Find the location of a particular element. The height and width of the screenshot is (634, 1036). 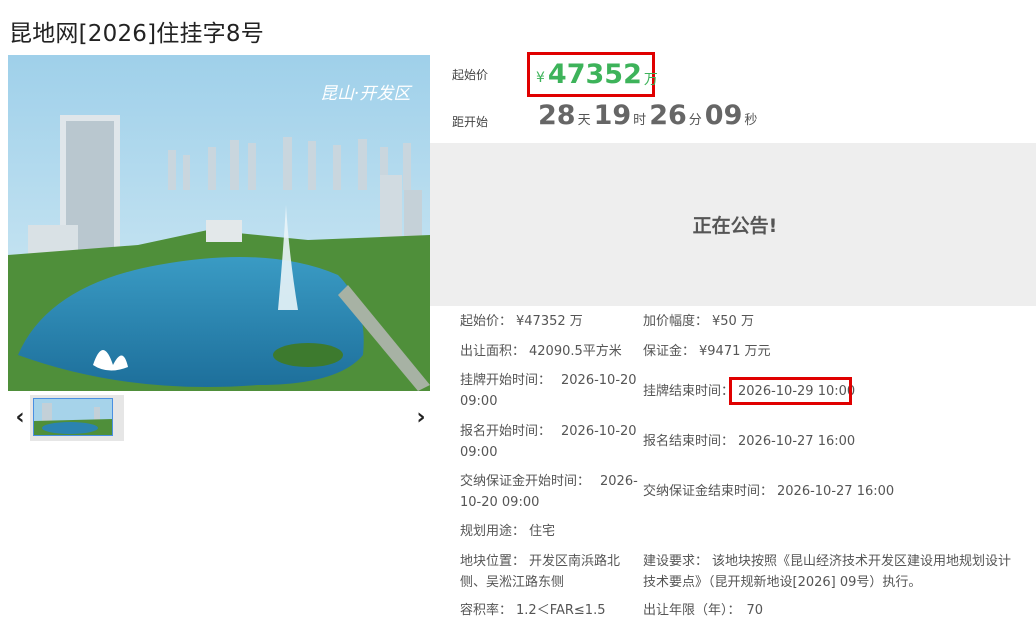

detail-label: 报名结束时间： is located at coordinates (689, 441).